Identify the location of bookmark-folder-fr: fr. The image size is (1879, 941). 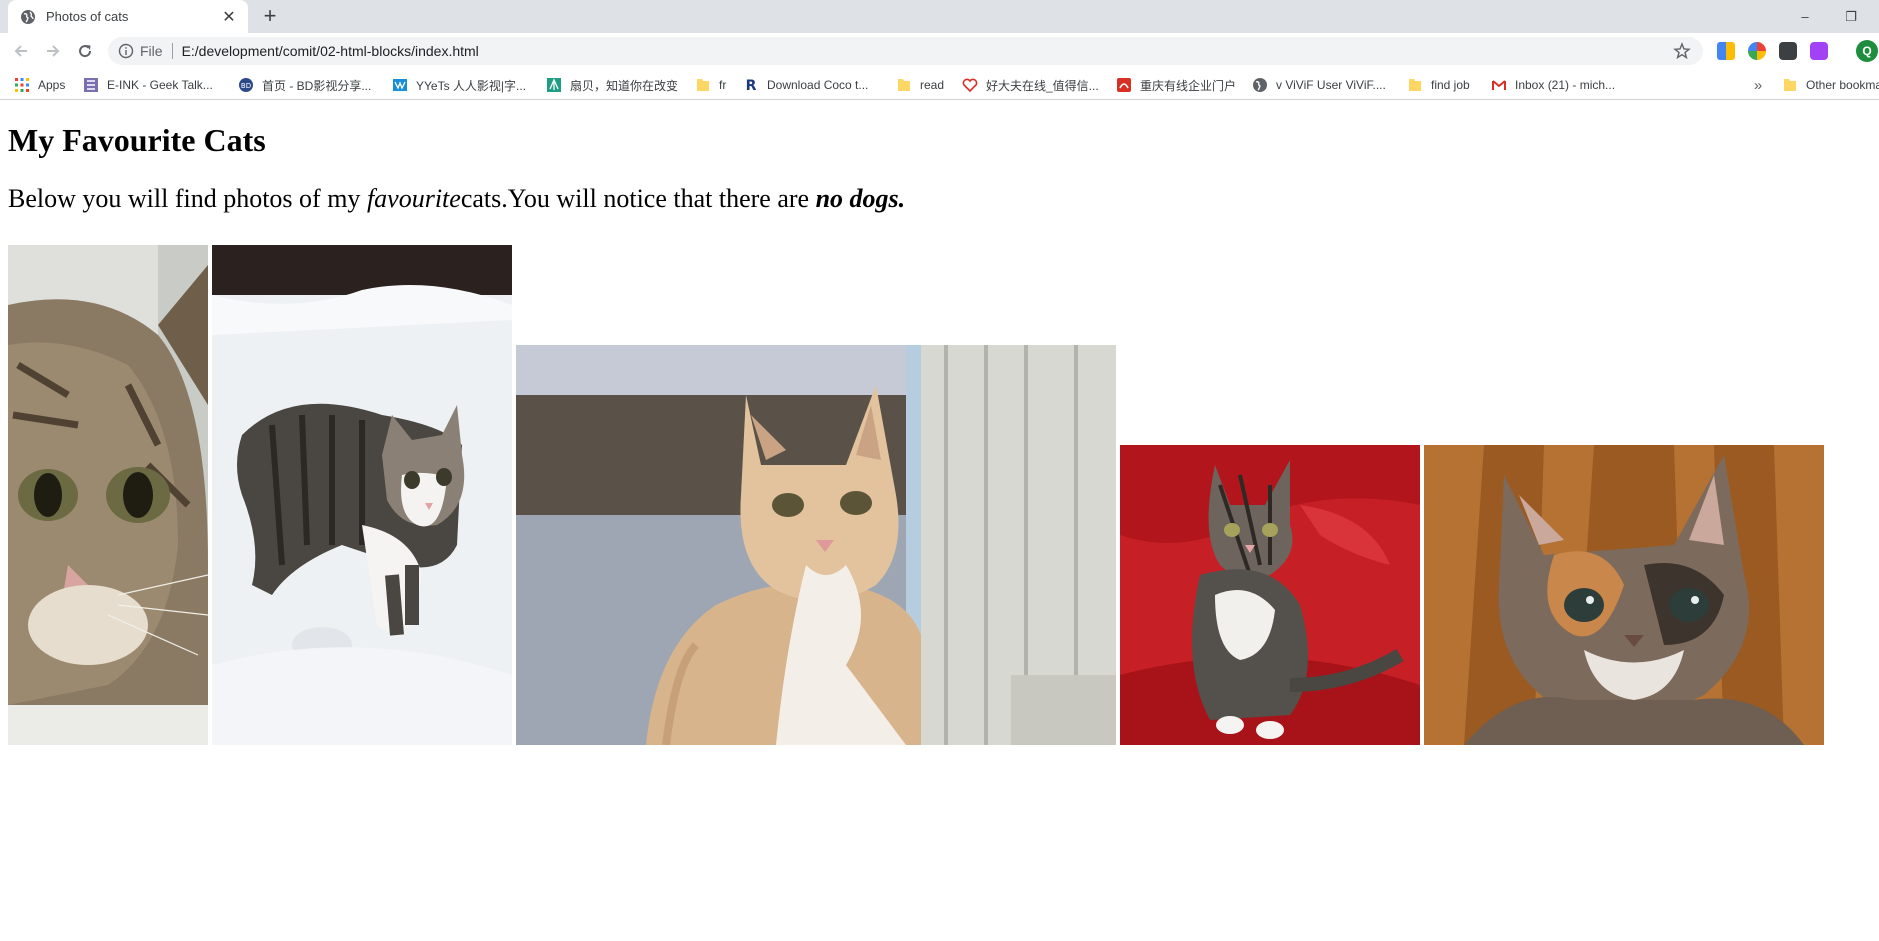
(710, 85).